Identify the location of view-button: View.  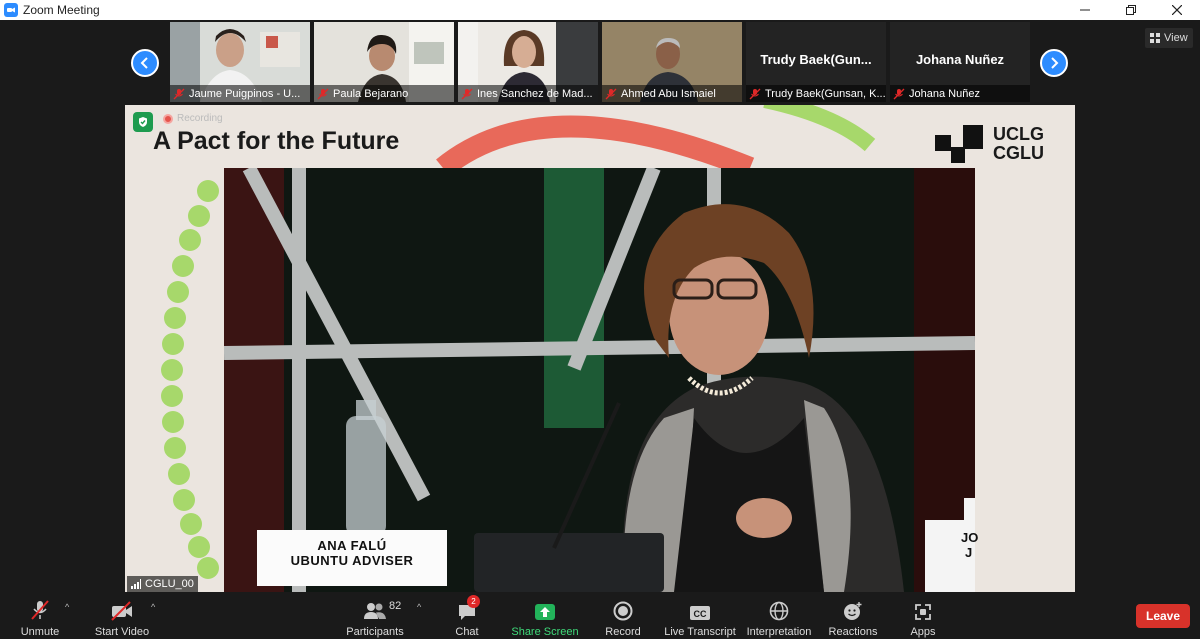
(1169, 38).